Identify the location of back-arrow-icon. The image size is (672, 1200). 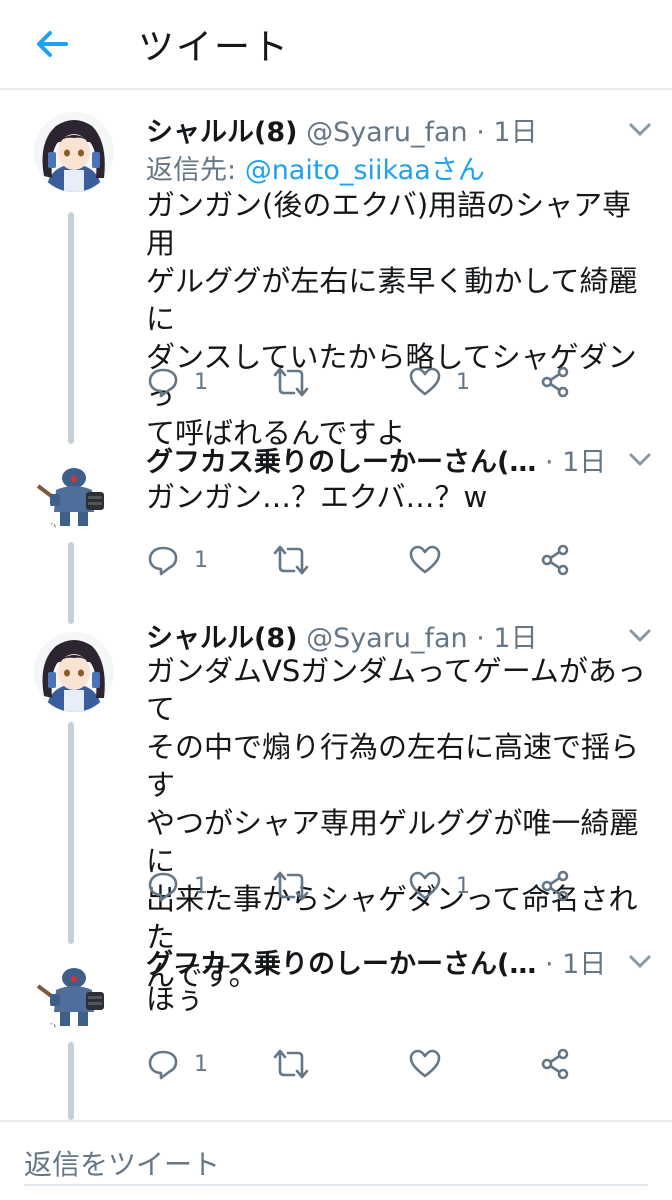
(52, 44).